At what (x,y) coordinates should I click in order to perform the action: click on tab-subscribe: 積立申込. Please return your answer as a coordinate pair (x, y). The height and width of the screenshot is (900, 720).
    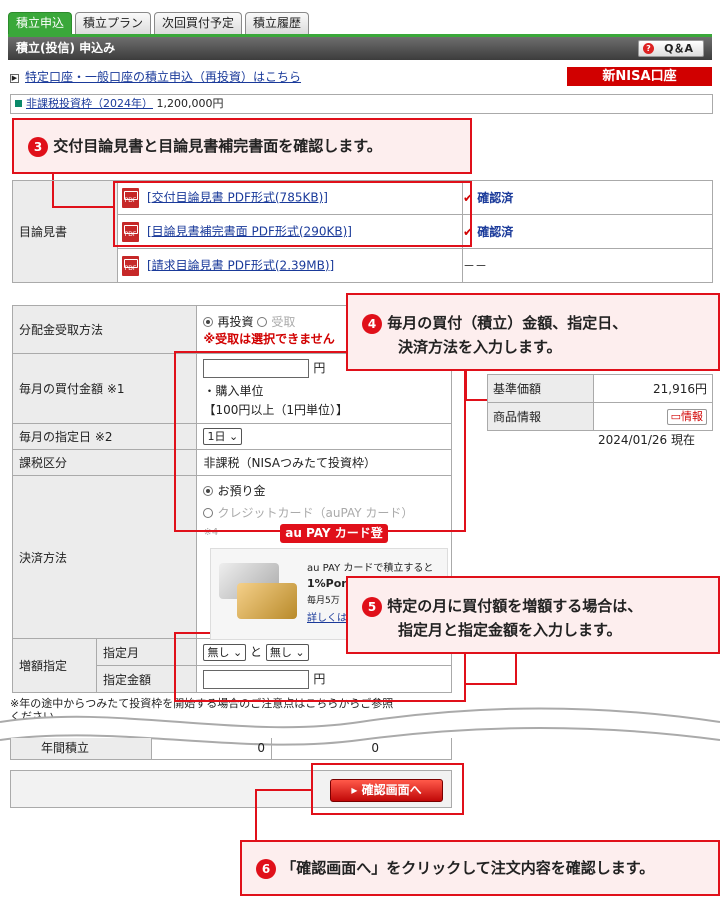
    Looking at the image, I should click on (40, 23).